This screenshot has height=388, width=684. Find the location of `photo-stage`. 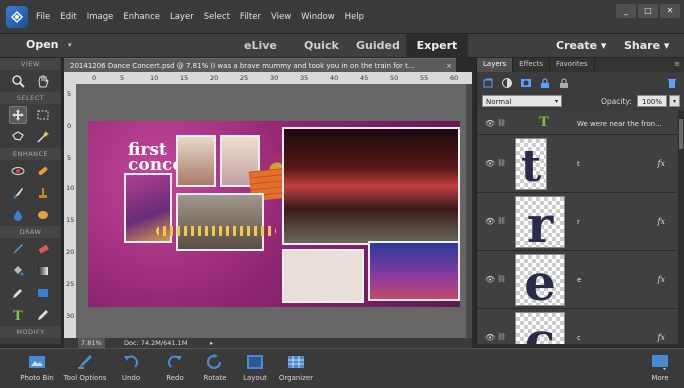

photo-stage is located at coordinates (371, 186).